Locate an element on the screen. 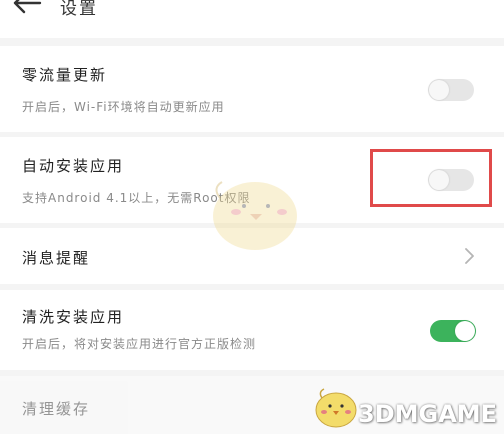 The image size is (504, 434). zero-traffic-update-toggle is located at coordinates (451, 90).